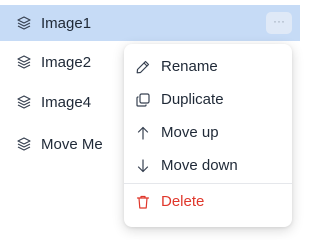 The height and width of the screenshot is (240, 320). I want to click on menu-divider, so click(208, 183).